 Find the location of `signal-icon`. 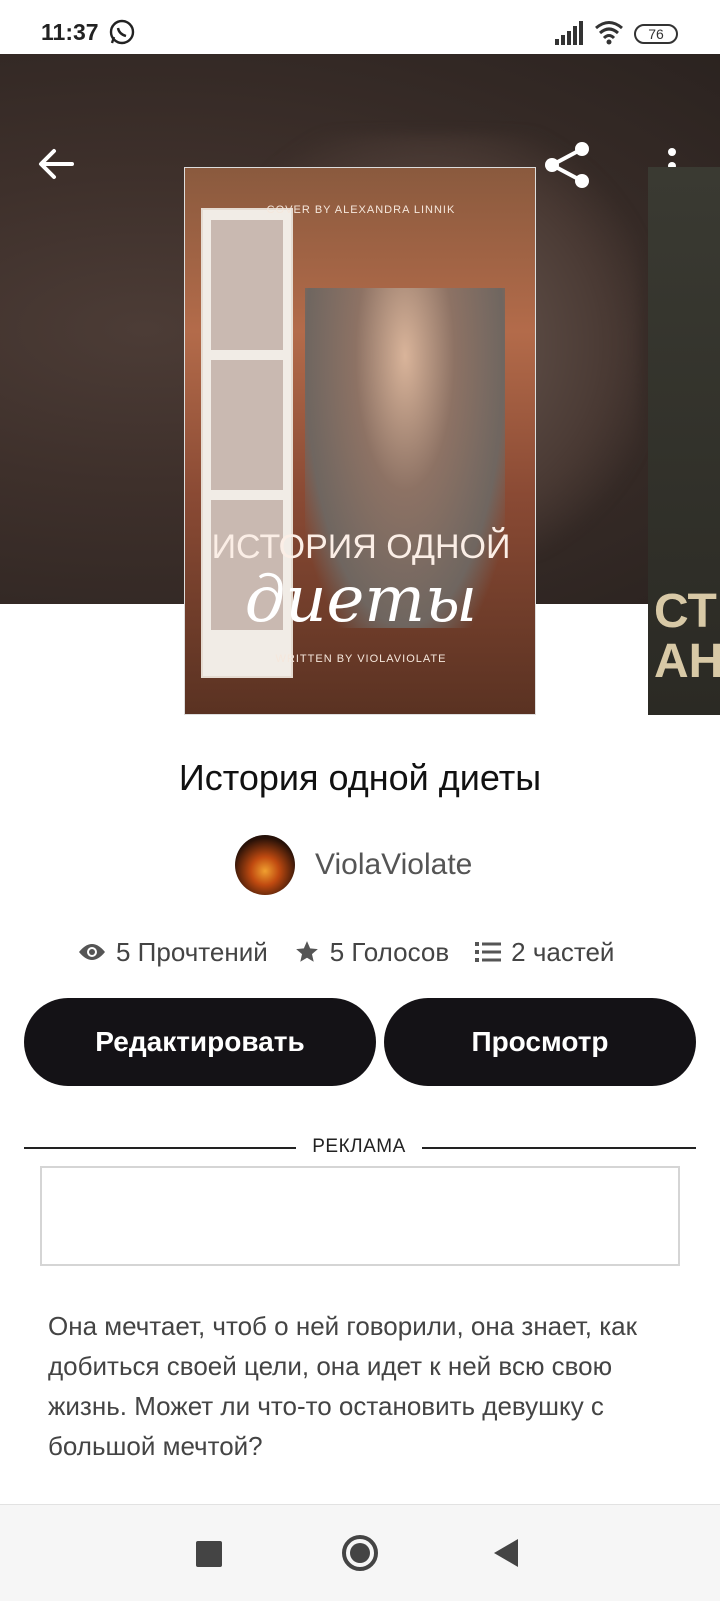

signal-icon is located at coordinates (569, 33).